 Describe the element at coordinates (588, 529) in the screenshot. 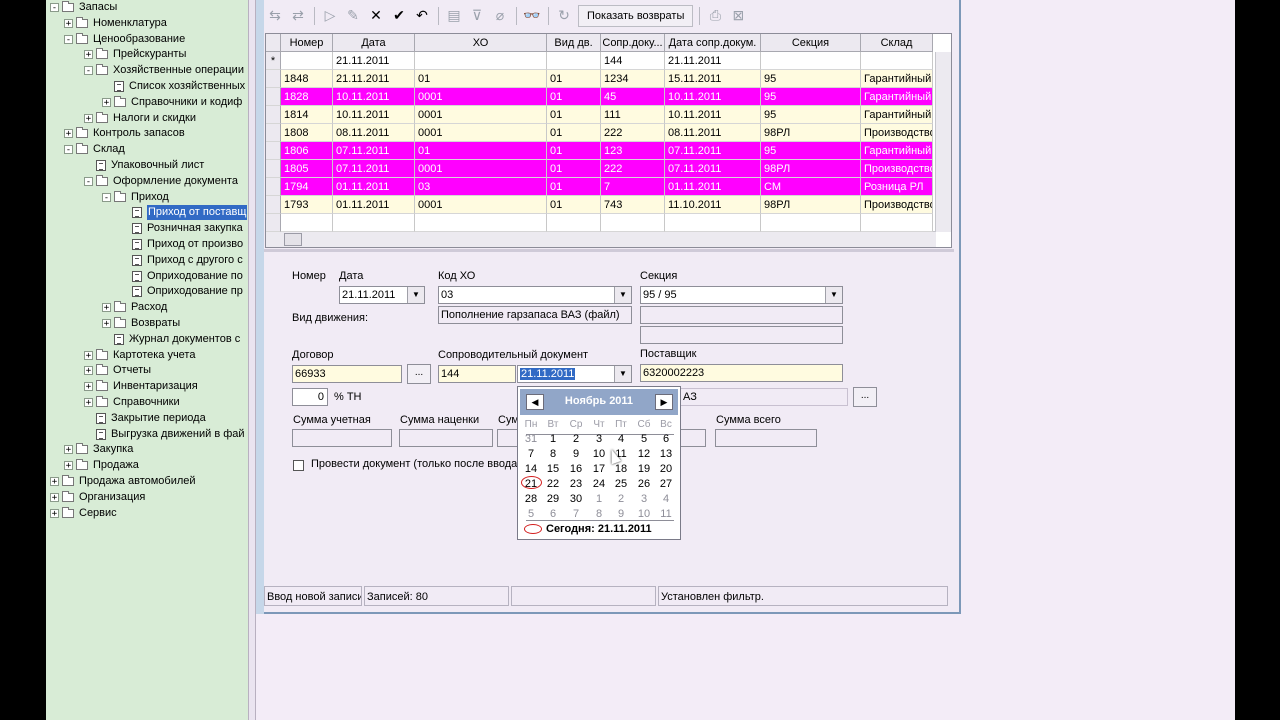

I see `today-button: Сегодня: 21.11.2011` at that location.